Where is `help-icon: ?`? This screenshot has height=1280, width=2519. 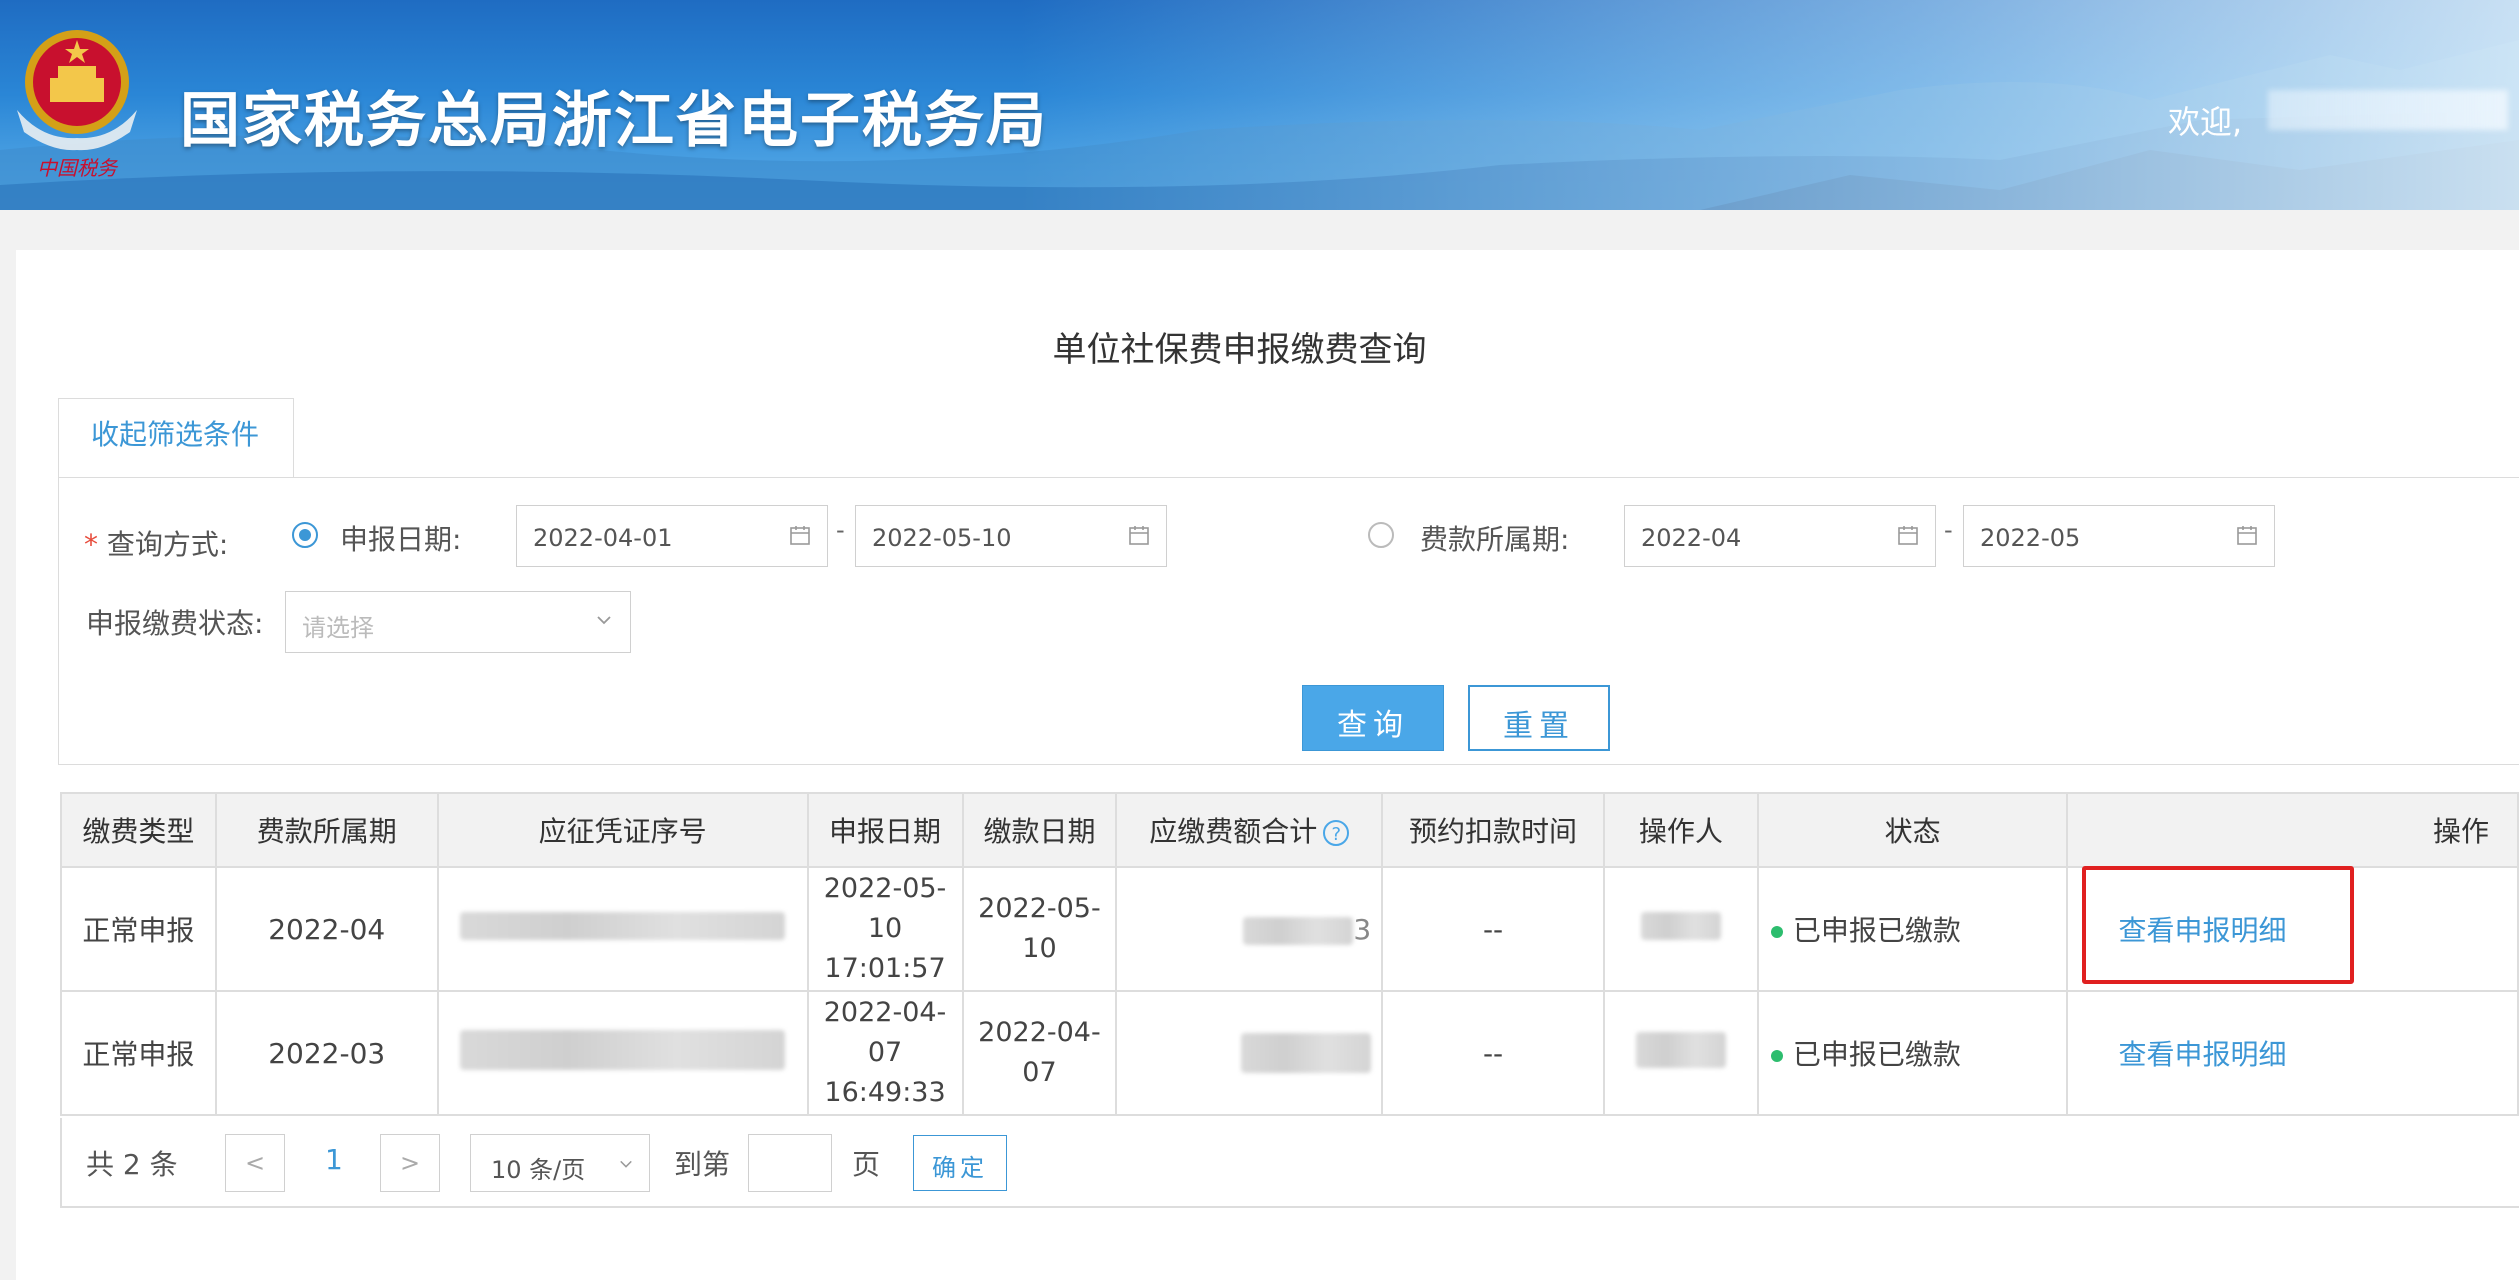 help-icon: ? is located at coordinates (1336, 833).